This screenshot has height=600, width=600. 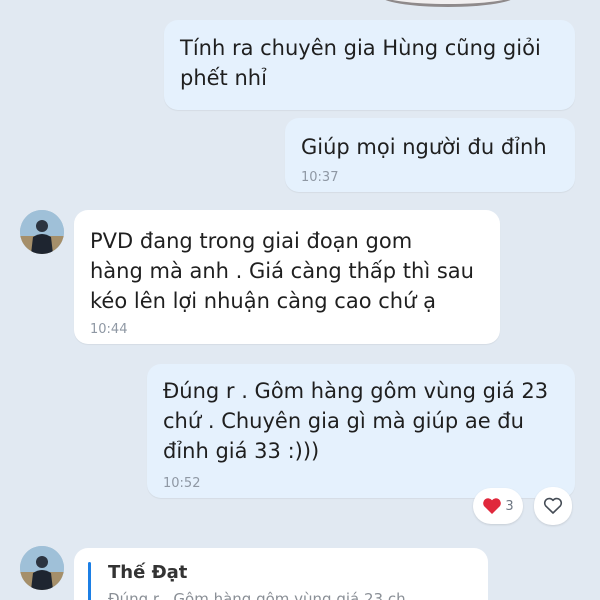 I want to click on outline-heart-icon, so click(x=553, y=505).